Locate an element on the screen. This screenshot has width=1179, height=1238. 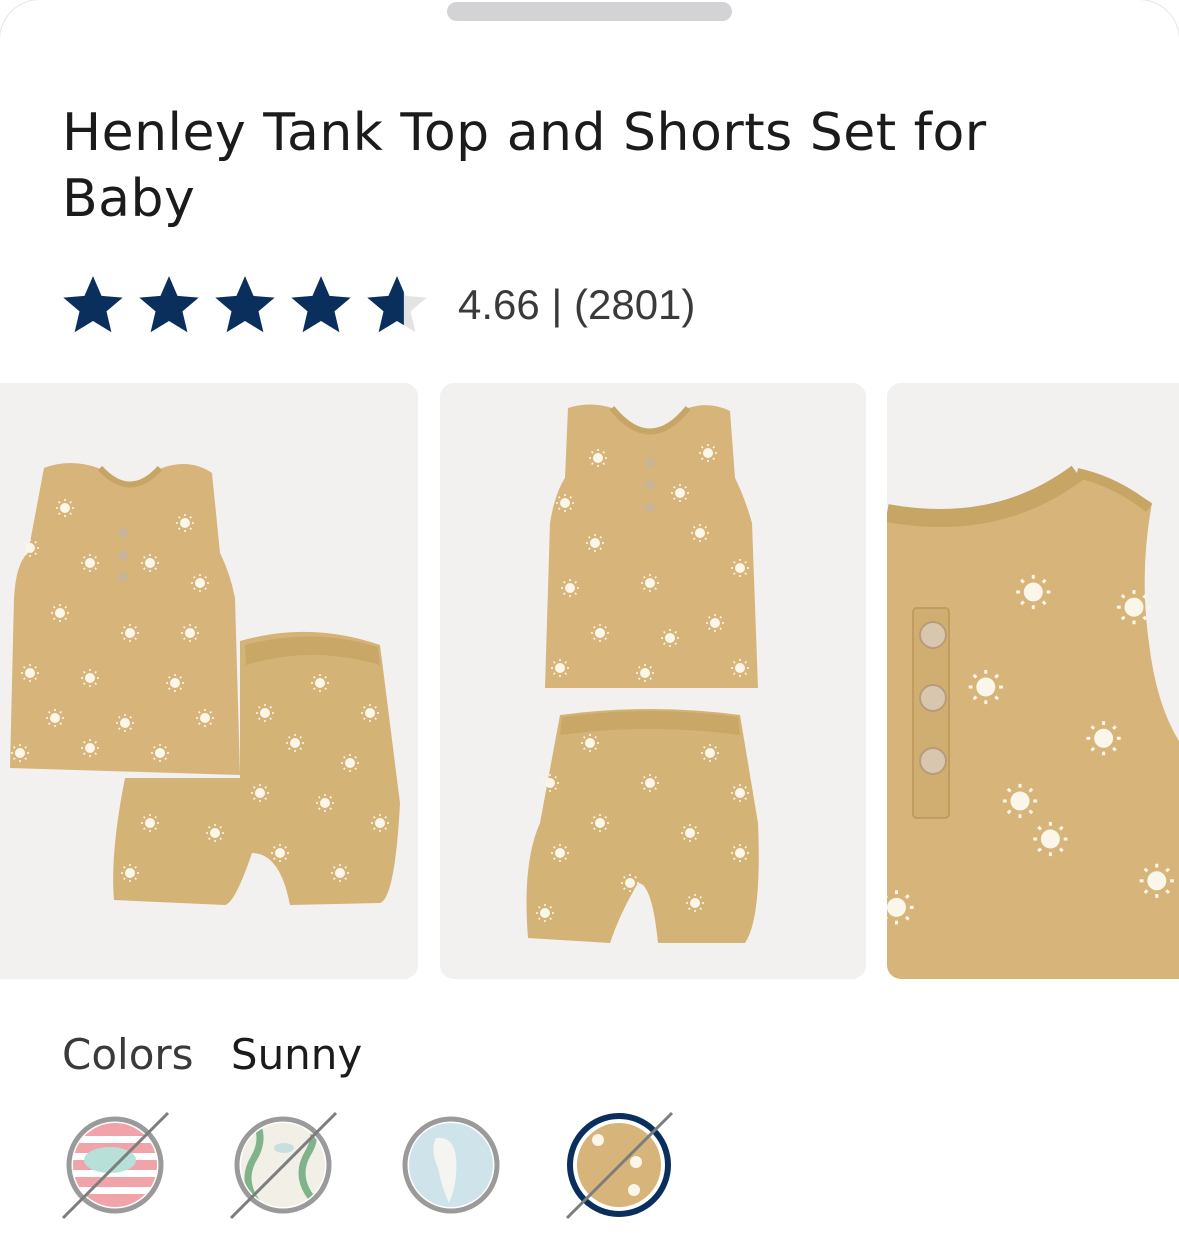
product-title: Henley Tank Top and Shorts Set for Baby is located at coordinates (524, 166).